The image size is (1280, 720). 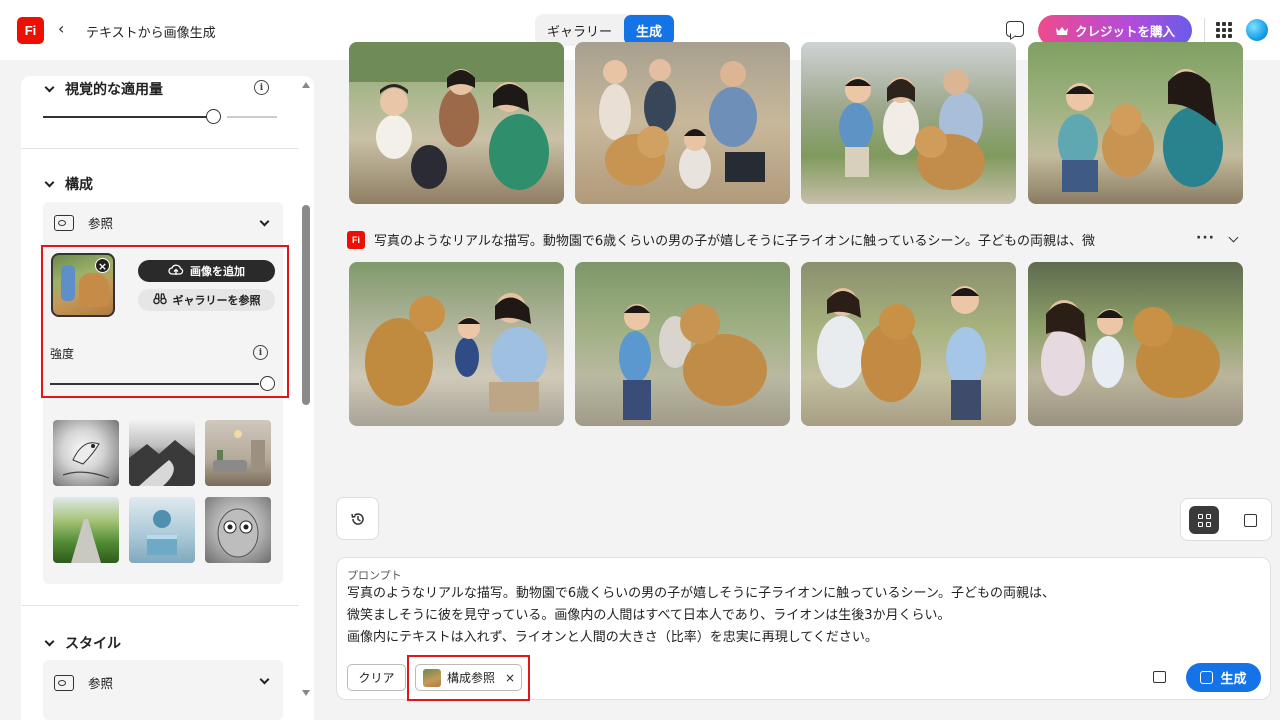 I want to click on tab-generate: 生成, so click(x=649, y=30).